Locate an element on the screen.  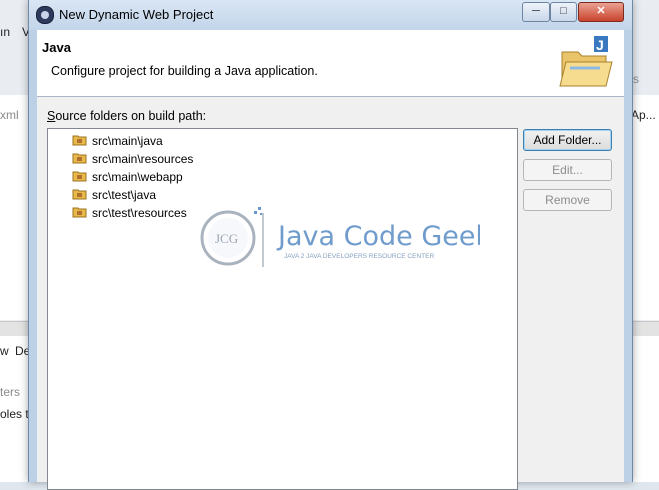
tree-item: src\test\java is located at coordinates (114, 194).